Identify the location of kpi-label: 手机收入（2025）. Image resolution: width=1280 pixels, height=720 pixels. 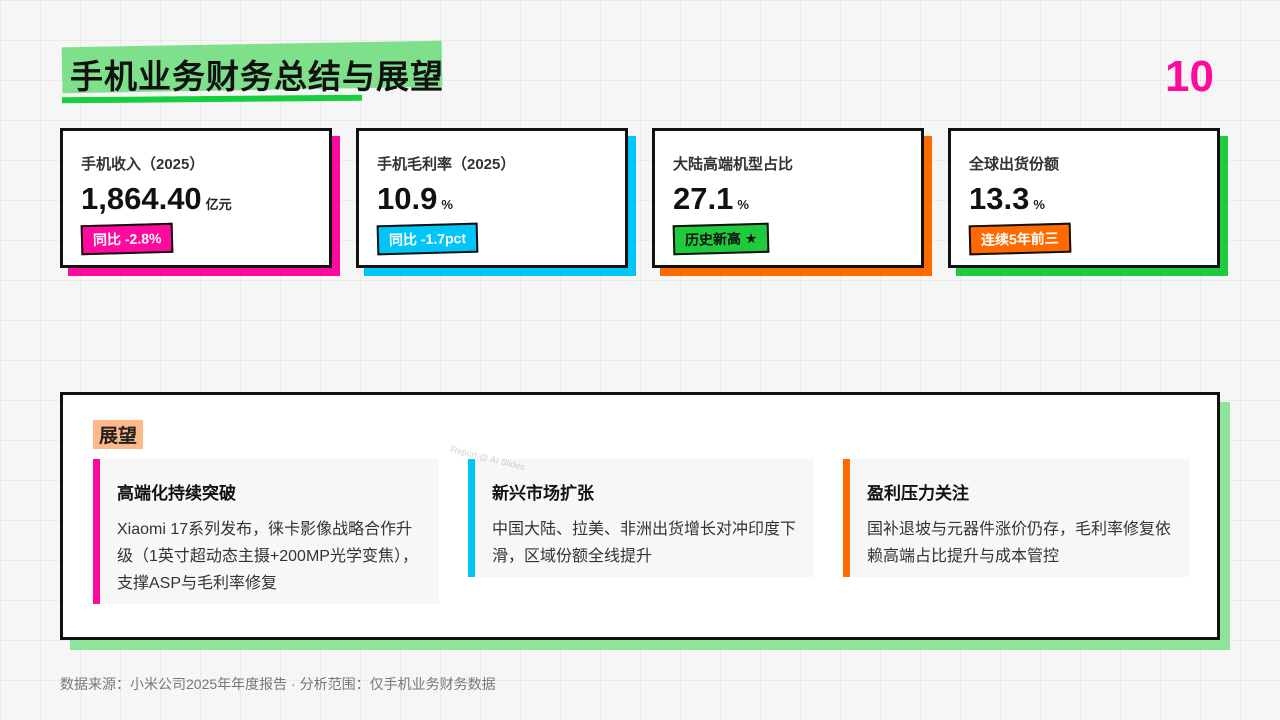
(143, 164).